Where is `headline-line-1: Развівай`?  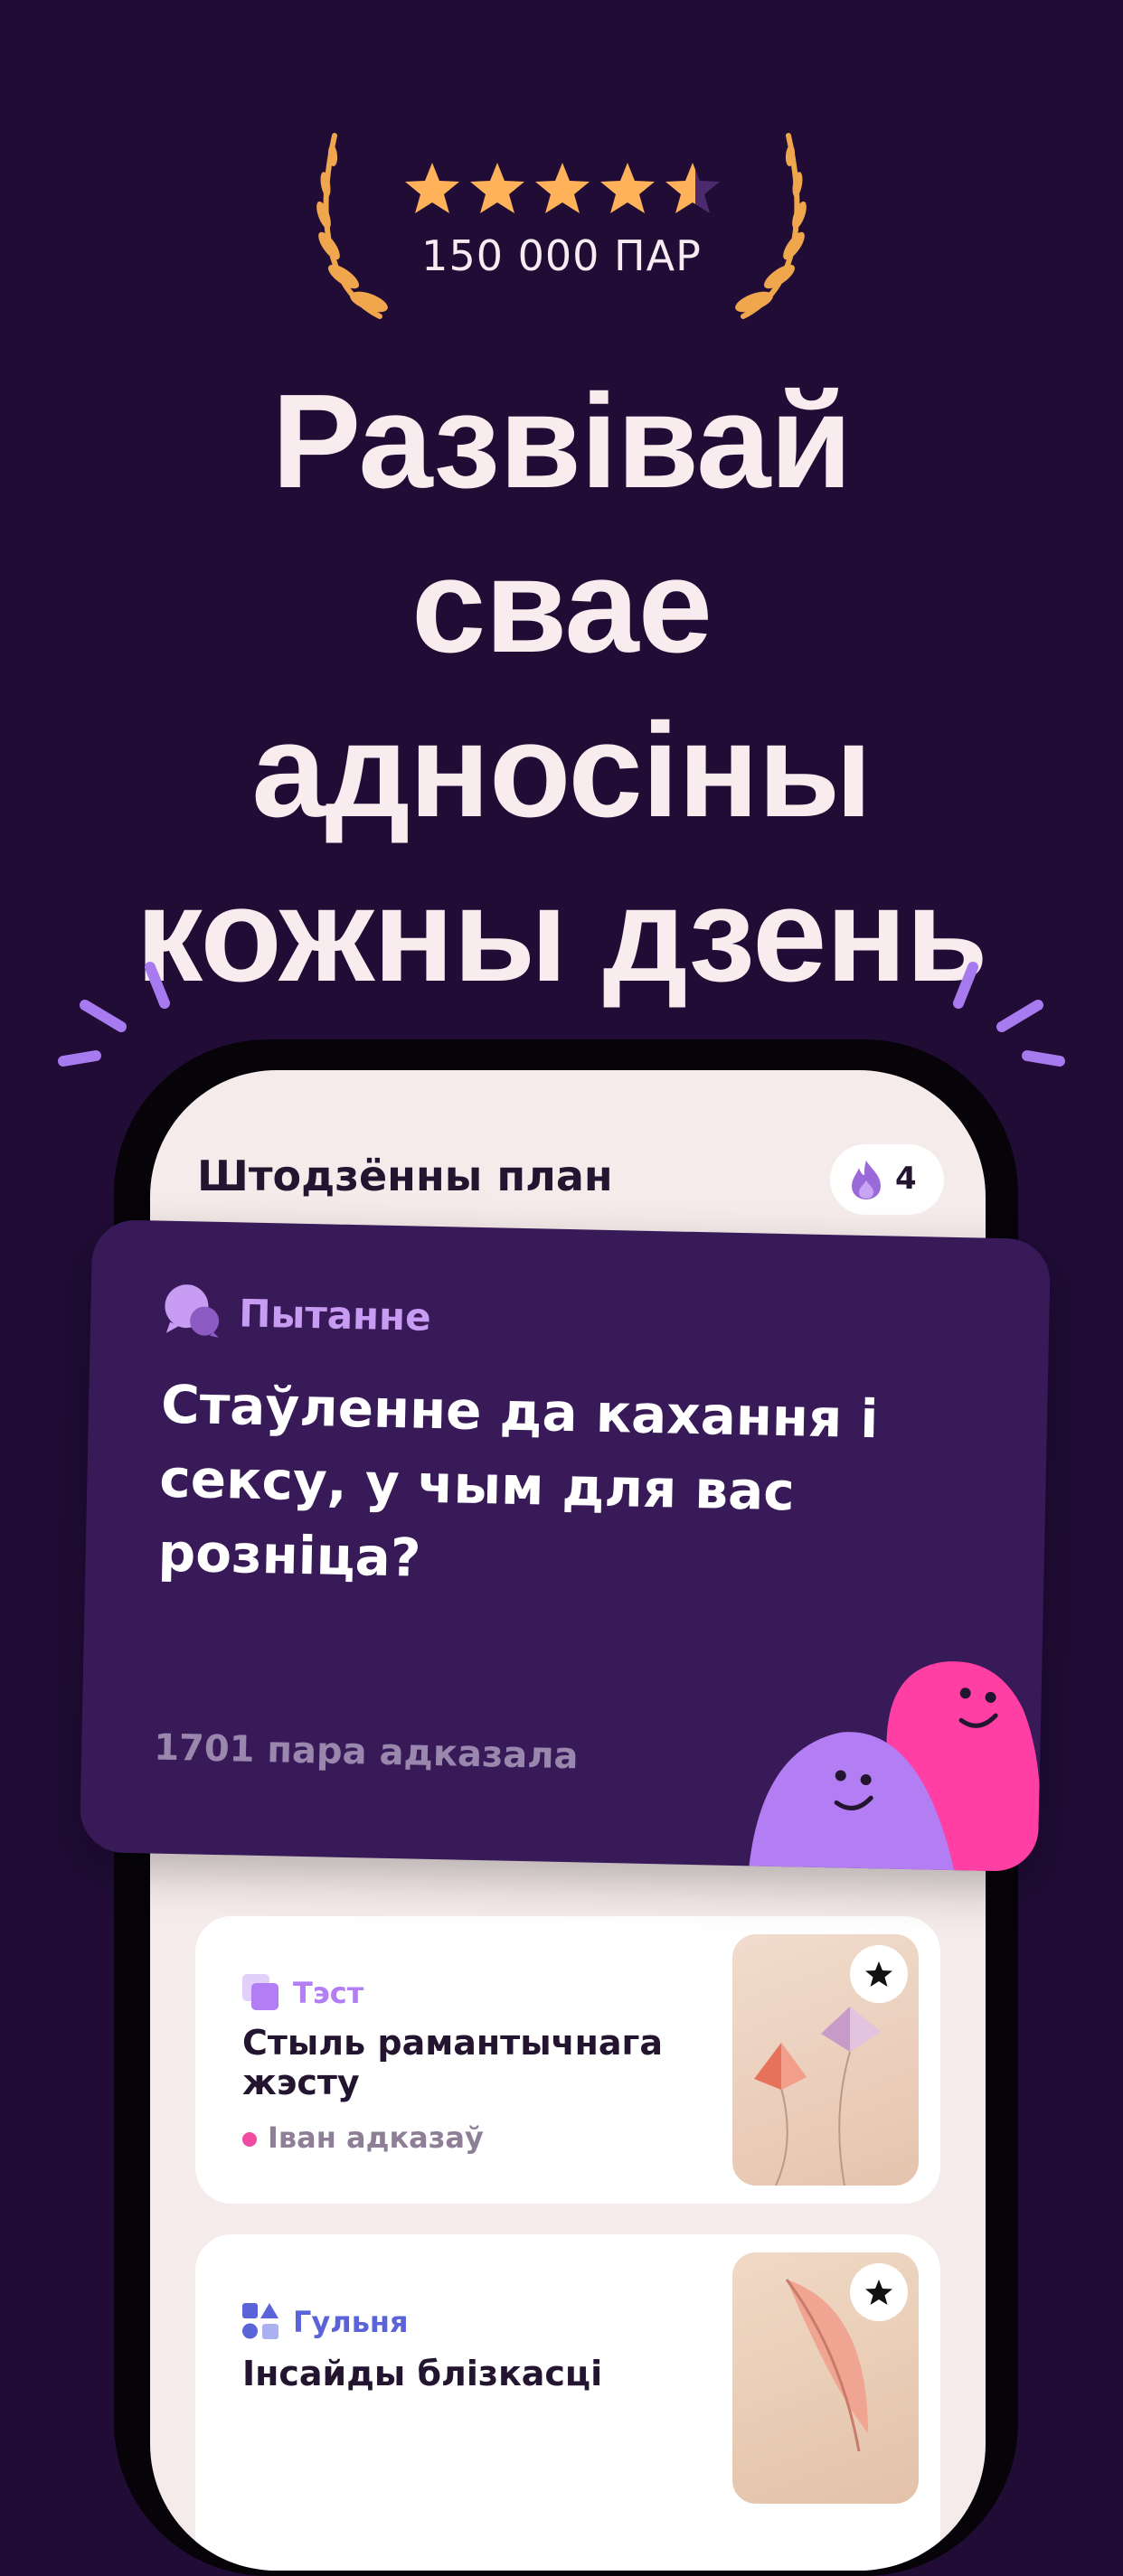 headline-line-1: Развівай is located at coordinates (562, 441).